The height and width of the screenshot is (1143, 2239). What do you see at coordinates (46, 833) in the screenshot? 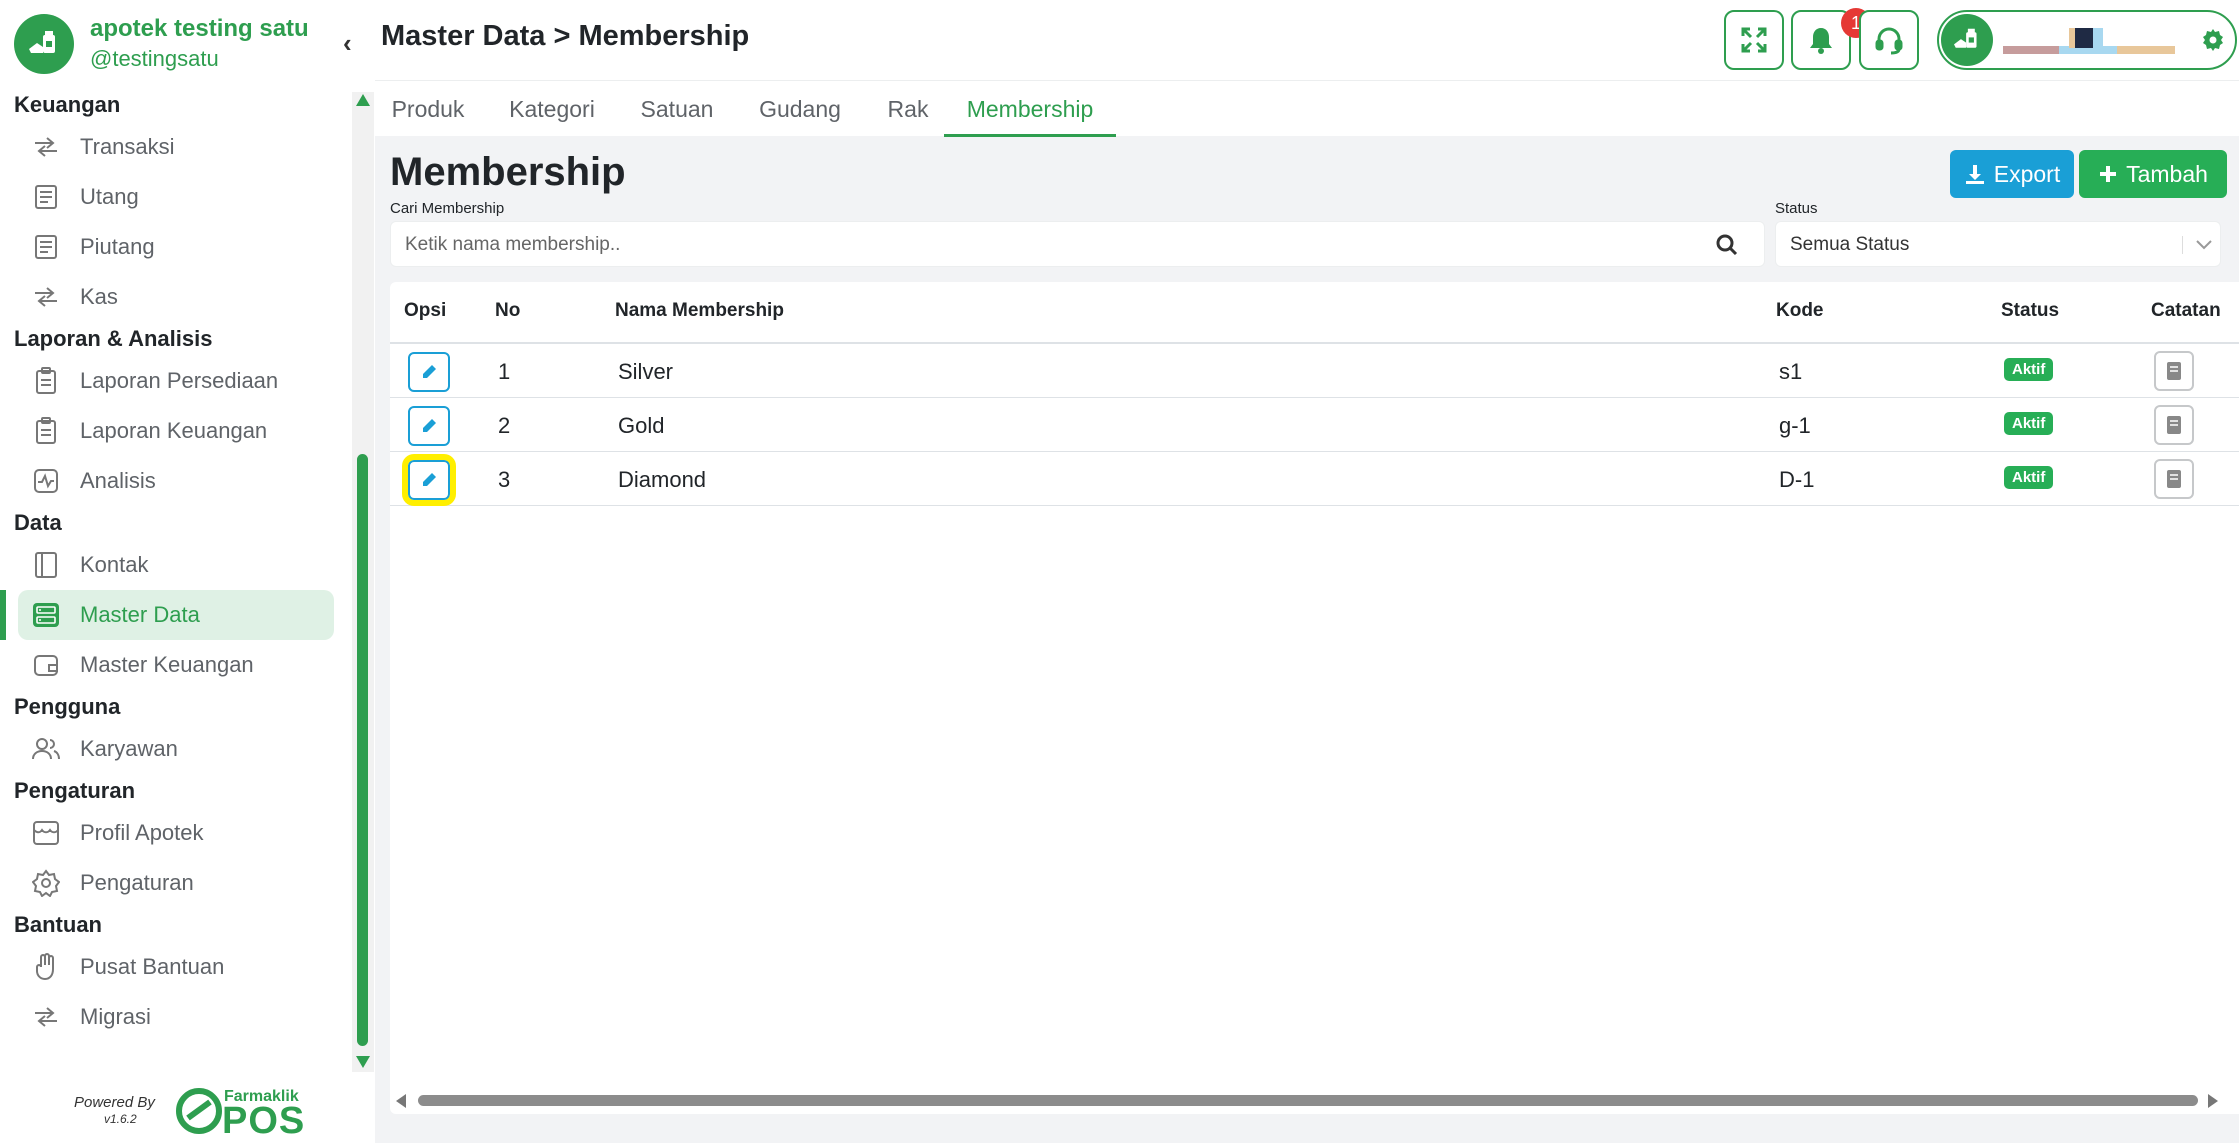
I see `store-icon` at bounding box center [46, 833].